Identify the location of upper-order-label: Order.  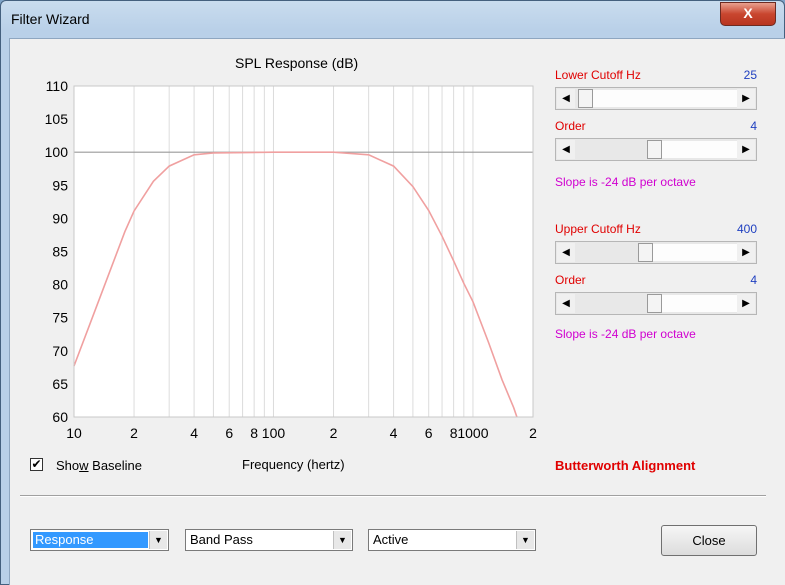
(570, 280).